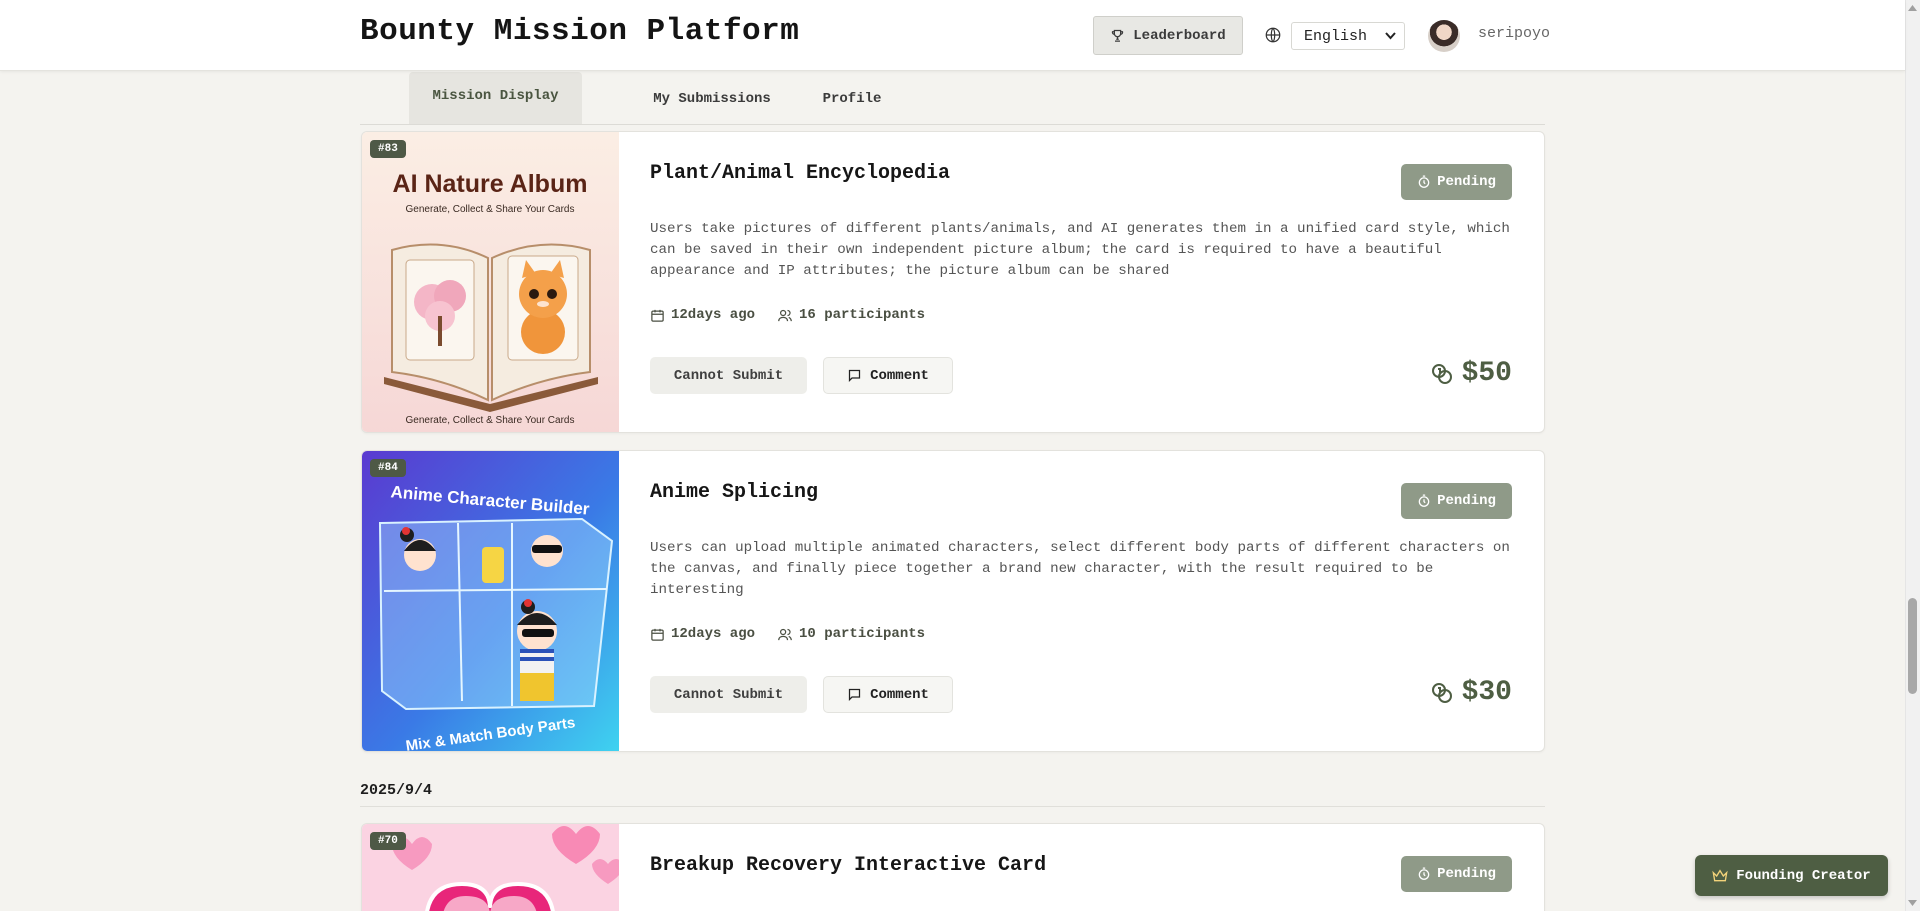  What do you see at coordinates (1486, 373) in the screenshot?
I see `reward-amount: $50` at bounding box center [1486, 373].